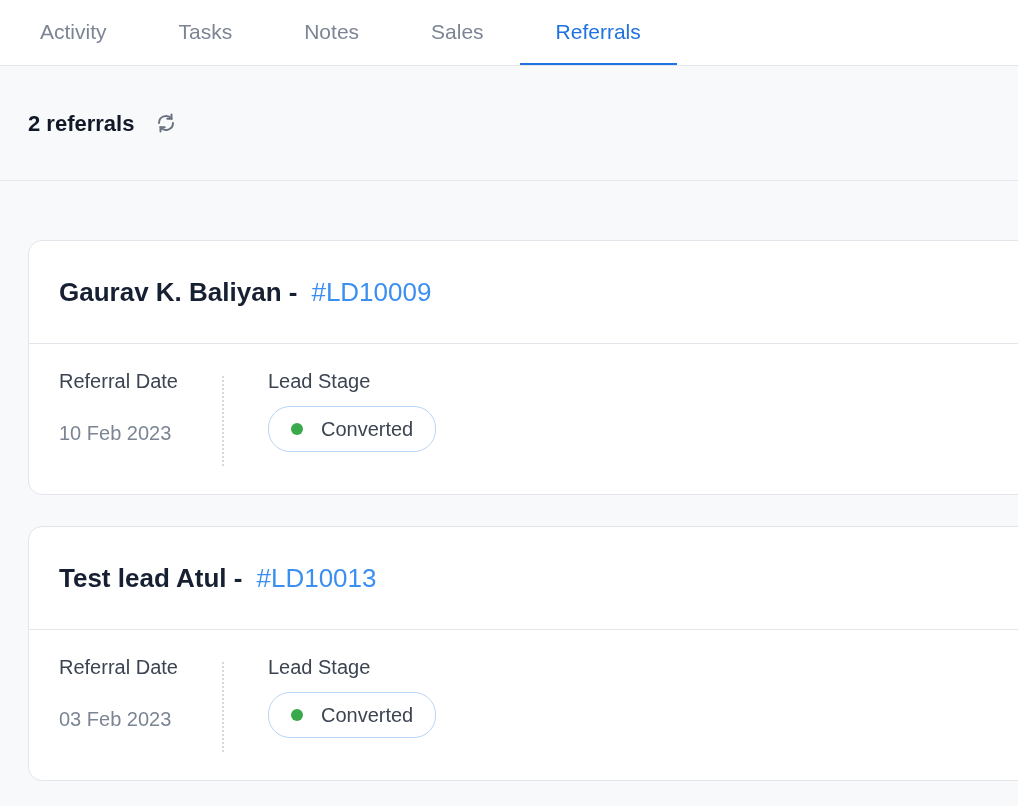 The image size is (1018, 806). Describe the element at coordinates (178, 292) in the screenshot. I see `lead-name: Gaurav K. Baliyan -` at that location.